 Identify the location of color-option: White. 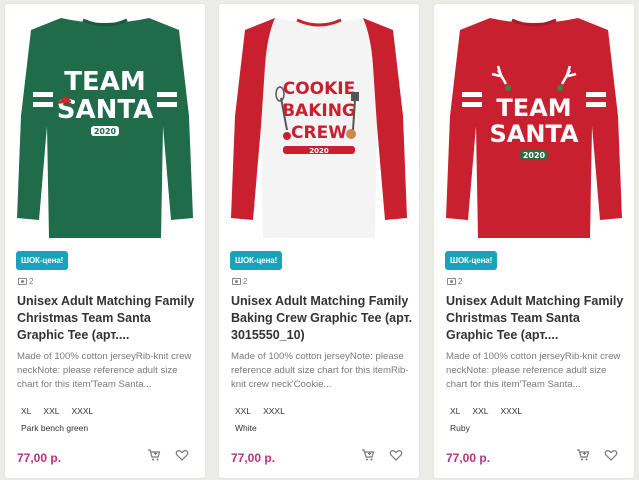
(246, 428).